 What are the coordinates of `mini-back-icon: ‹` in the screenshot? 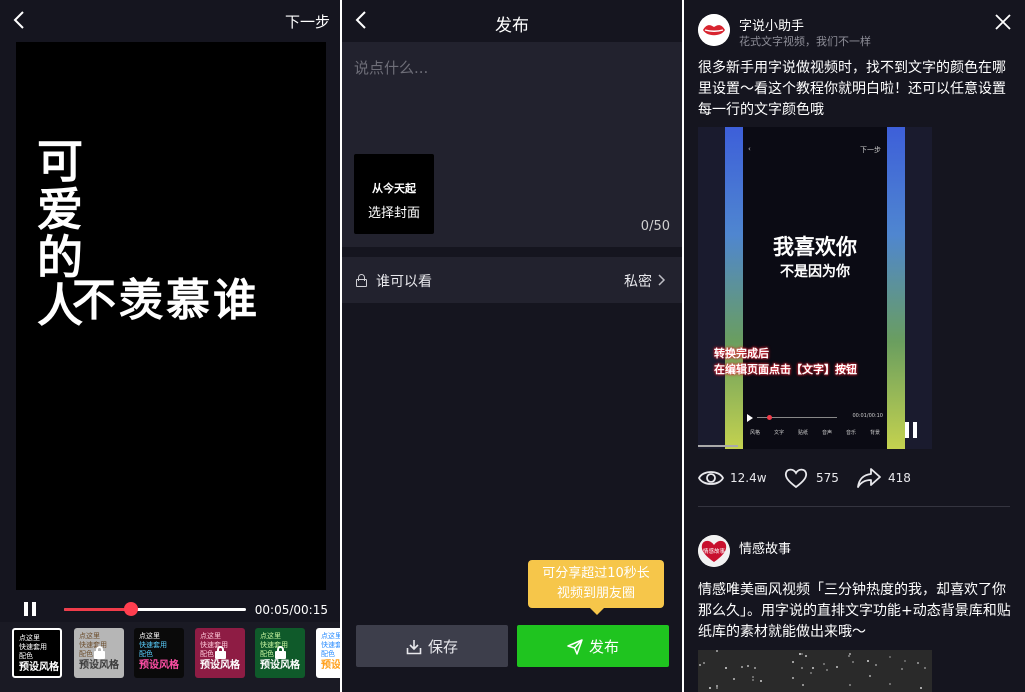 It's located at (749, 149).